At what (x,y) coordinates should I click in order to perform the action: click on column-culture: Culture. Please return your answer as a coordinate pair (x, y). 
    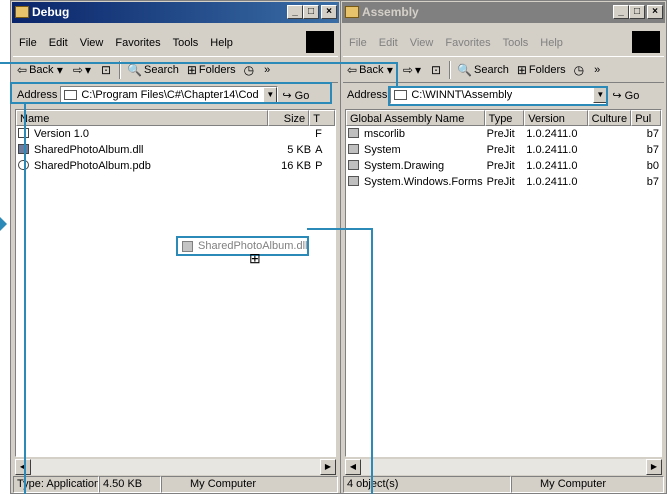
    Looking at the image, I should click on (609, 118).